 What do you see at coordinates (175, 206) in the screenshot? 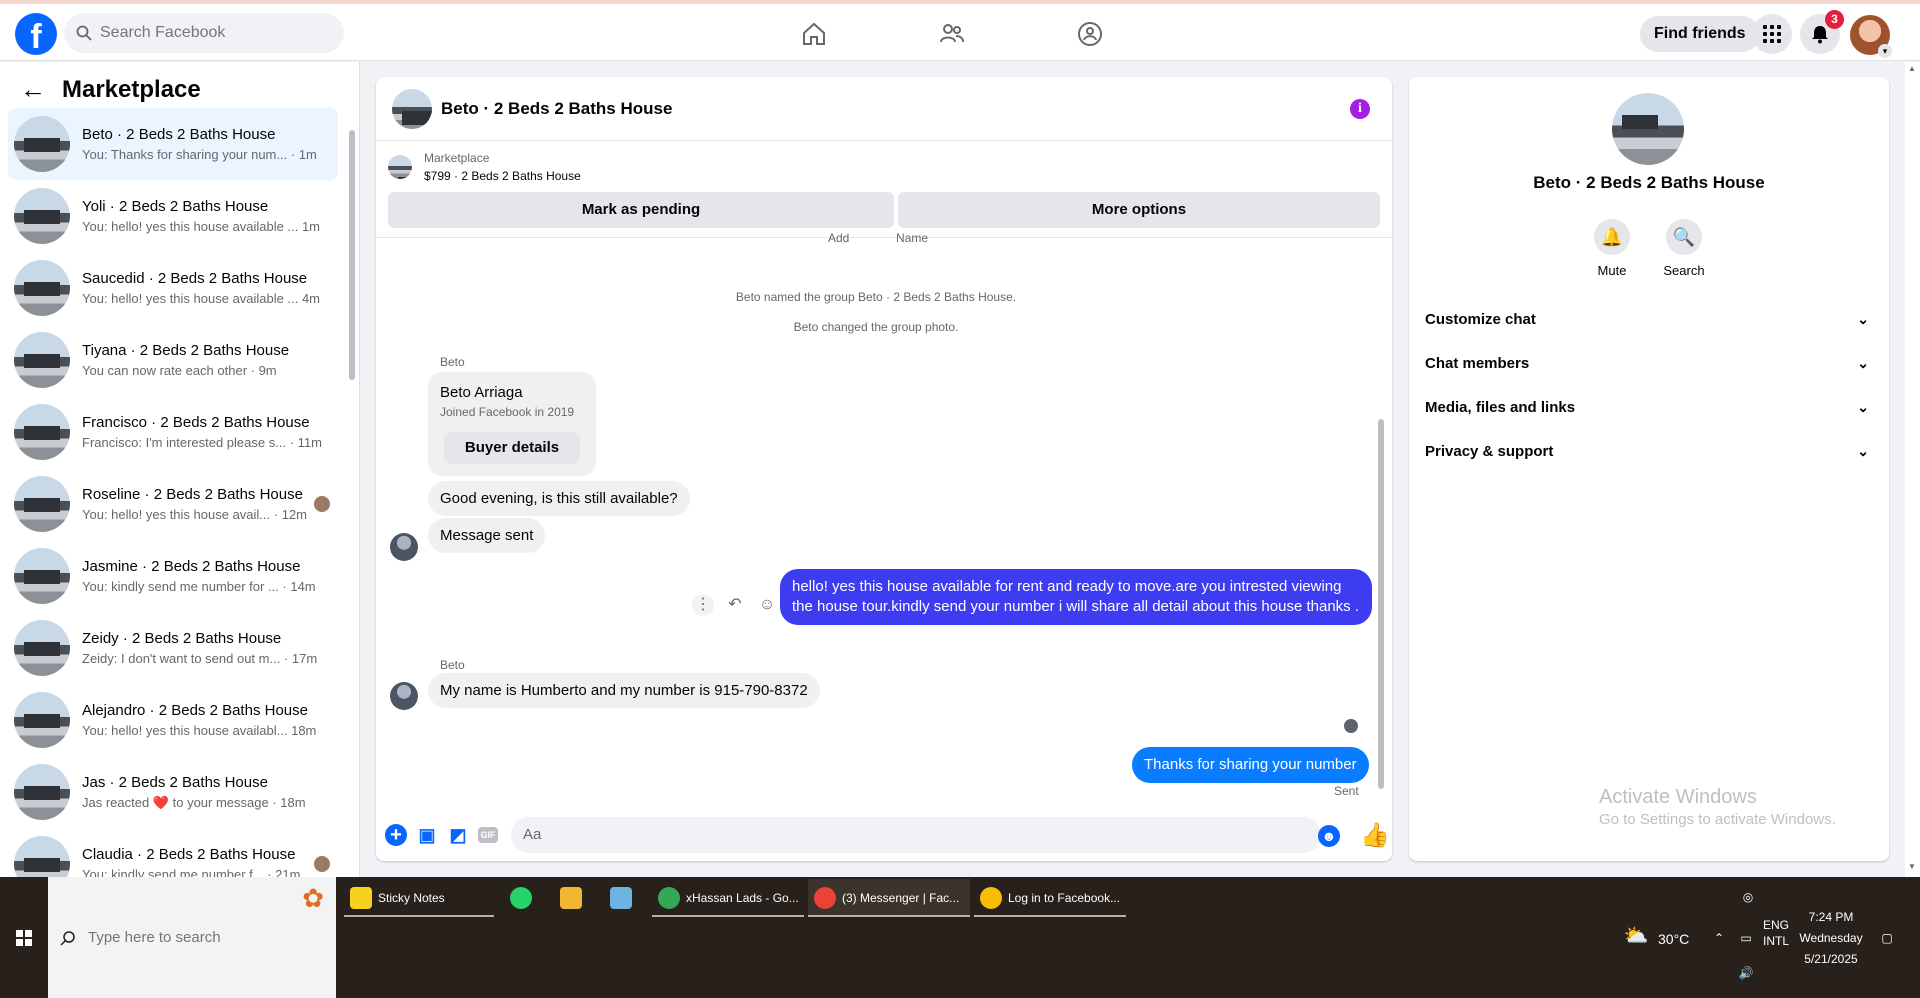
I see `conversation-name: Yoli · 2 Beds 2 Baths House` at bounding box center [175, 206].